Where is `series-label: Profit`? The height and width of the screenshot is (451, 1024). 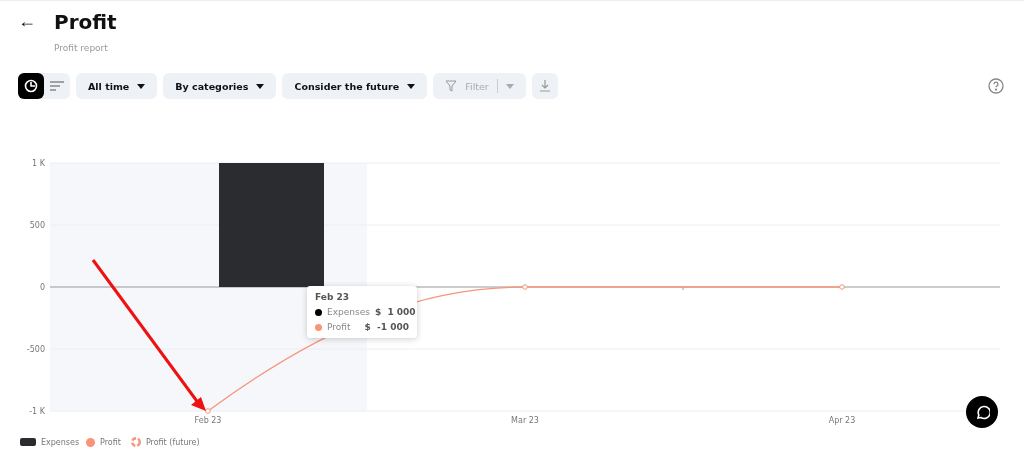 series-label: Profit is located at coordinates (339, 327).